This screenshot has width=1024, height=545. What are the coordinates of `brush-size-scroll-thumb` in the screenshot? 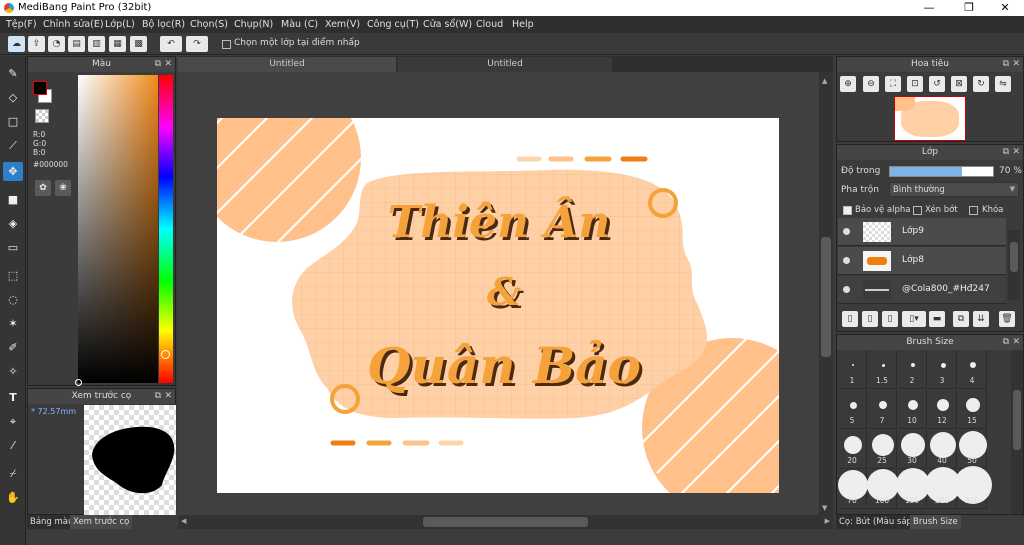 It's located at (1017, 420).